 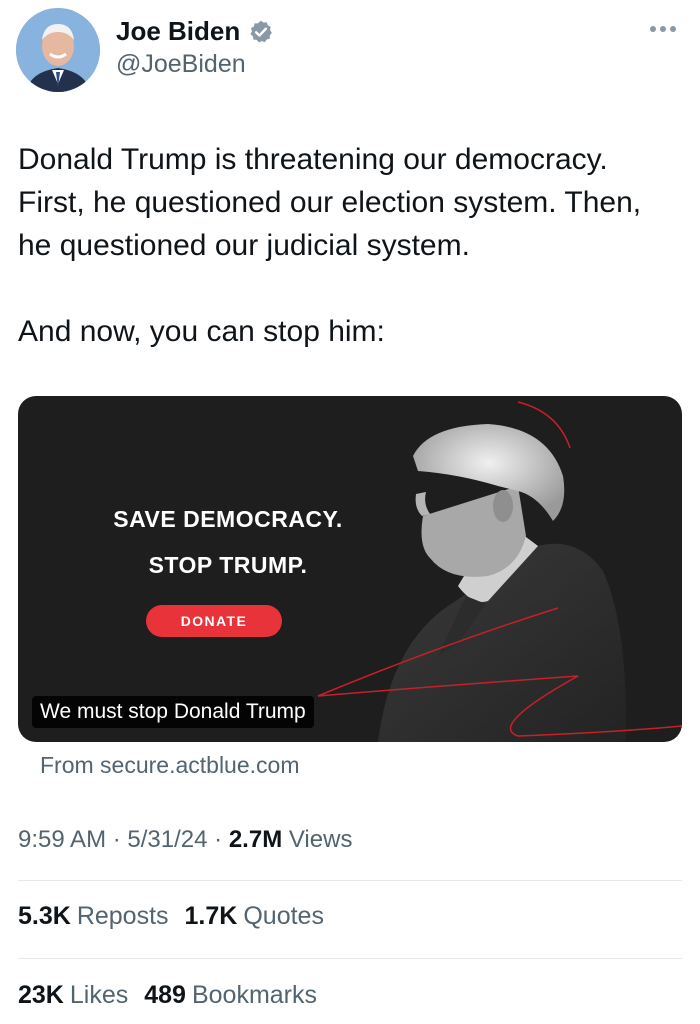 I want to click on quotes-stat: 1.7K Quotes, so click(x=254, y=916).